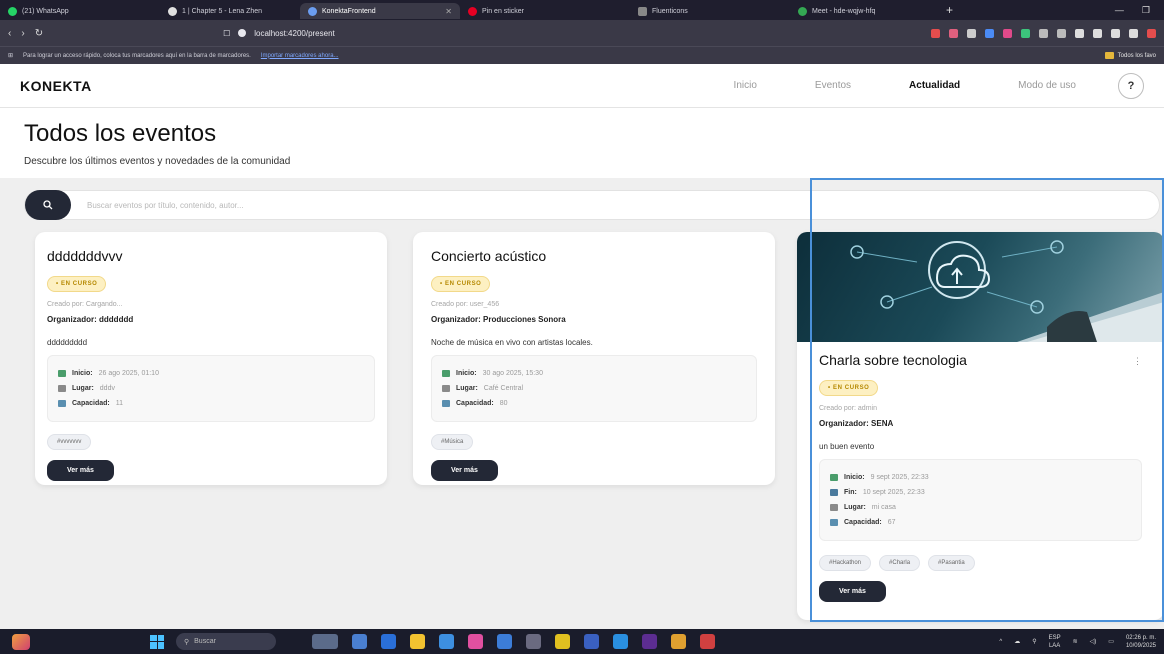 The height and width of the screenshot is (654, 1164). I want to click on nav-eventos: Eventos, so click(833, 85).